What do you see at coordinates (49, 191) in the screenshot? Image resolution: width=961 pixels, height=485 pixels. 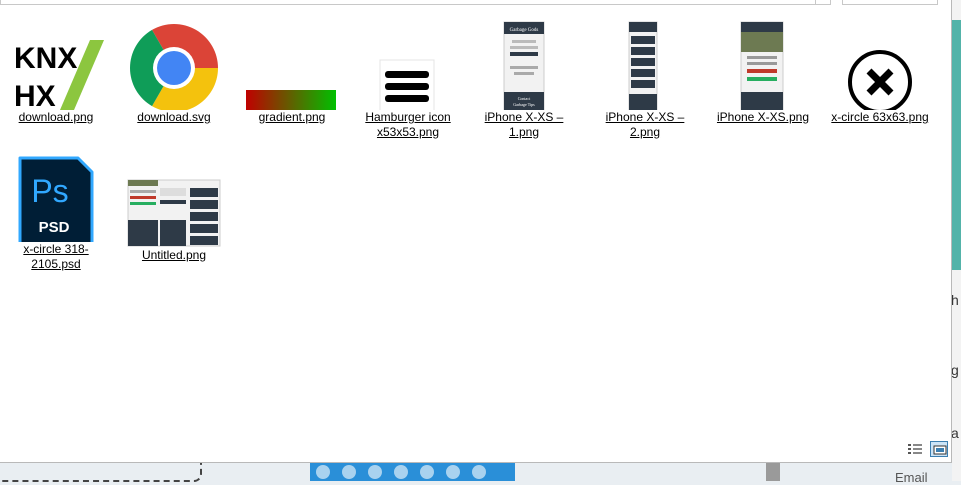 I see `psd-badge-top: Ps` at bounding box center [49, 191].